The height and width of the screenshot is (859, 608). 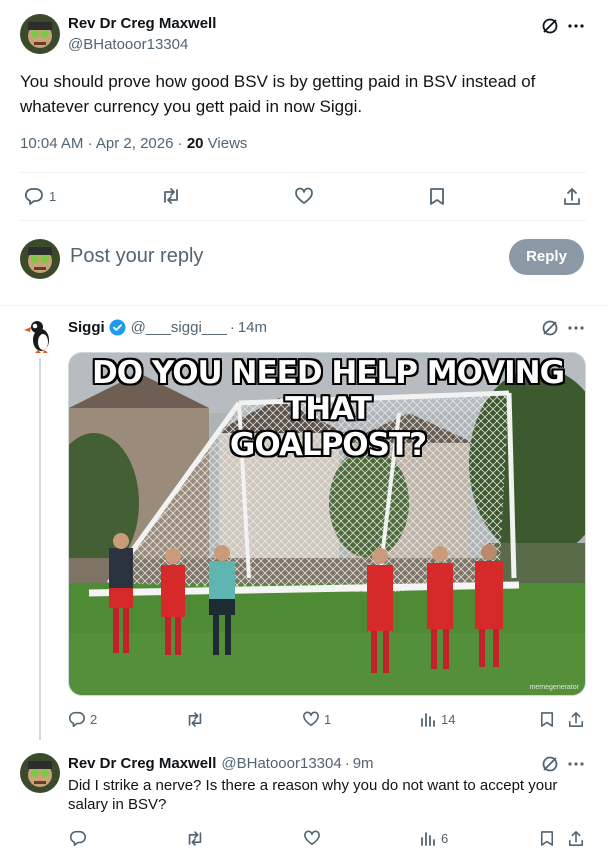 What do you see at coordinates (117, 804) in the screenshot?
I see `reply-text-line: salary in BSV?` at bounding box center [117, 804].